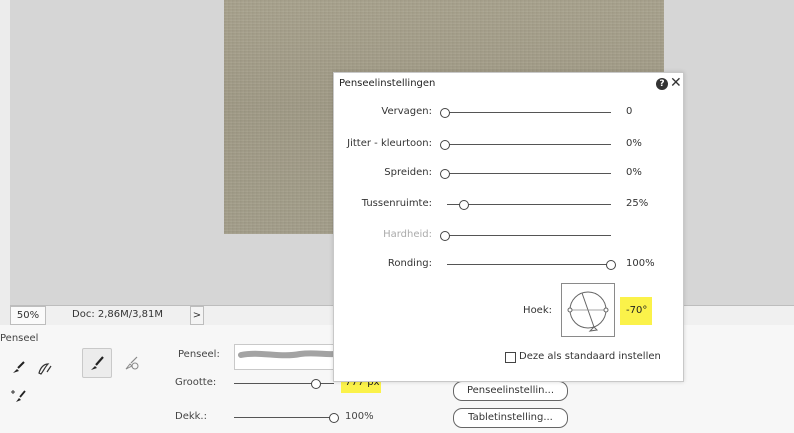 Image resolution: width=794 pixels, height=433 pixels. Describe the element at coordinates (611, 265) in the screenshot. I see `roundness-slider-knob` at that location.